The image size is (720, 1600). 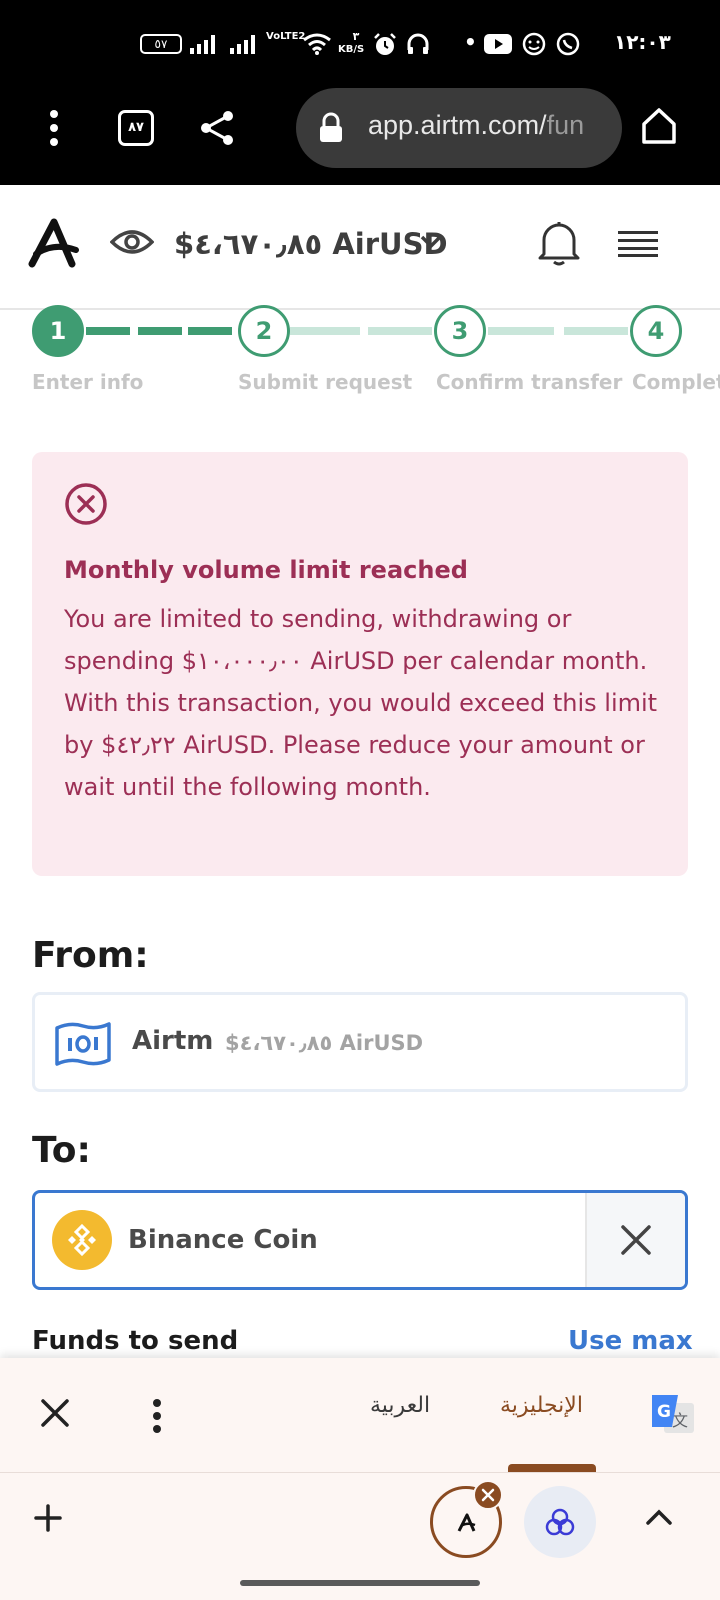 I want to click on close-translate-icon, so click(x=55, y=1413).